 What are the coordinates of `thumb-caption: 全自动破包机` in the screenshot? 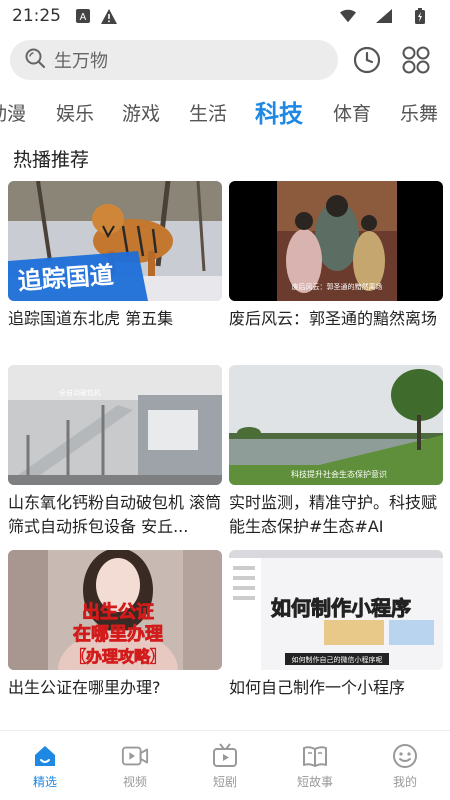 It's located at (80, 392).